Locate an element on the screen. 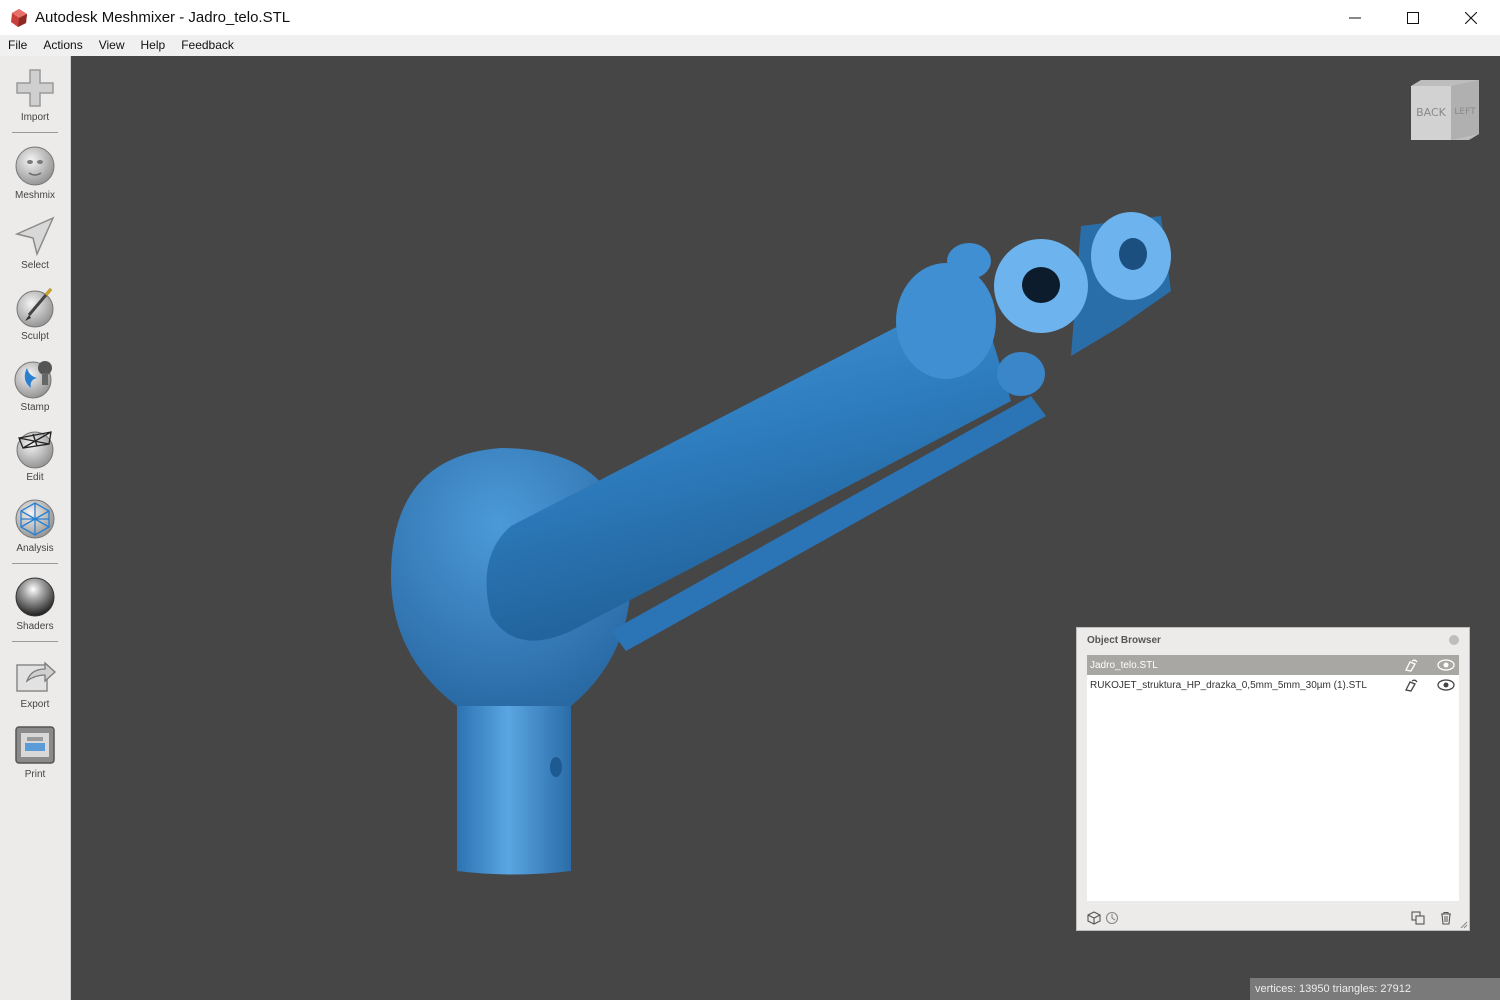 The image size is (1500, 1000). wireframe-sphere-icon is located at coordinates (35, 450).